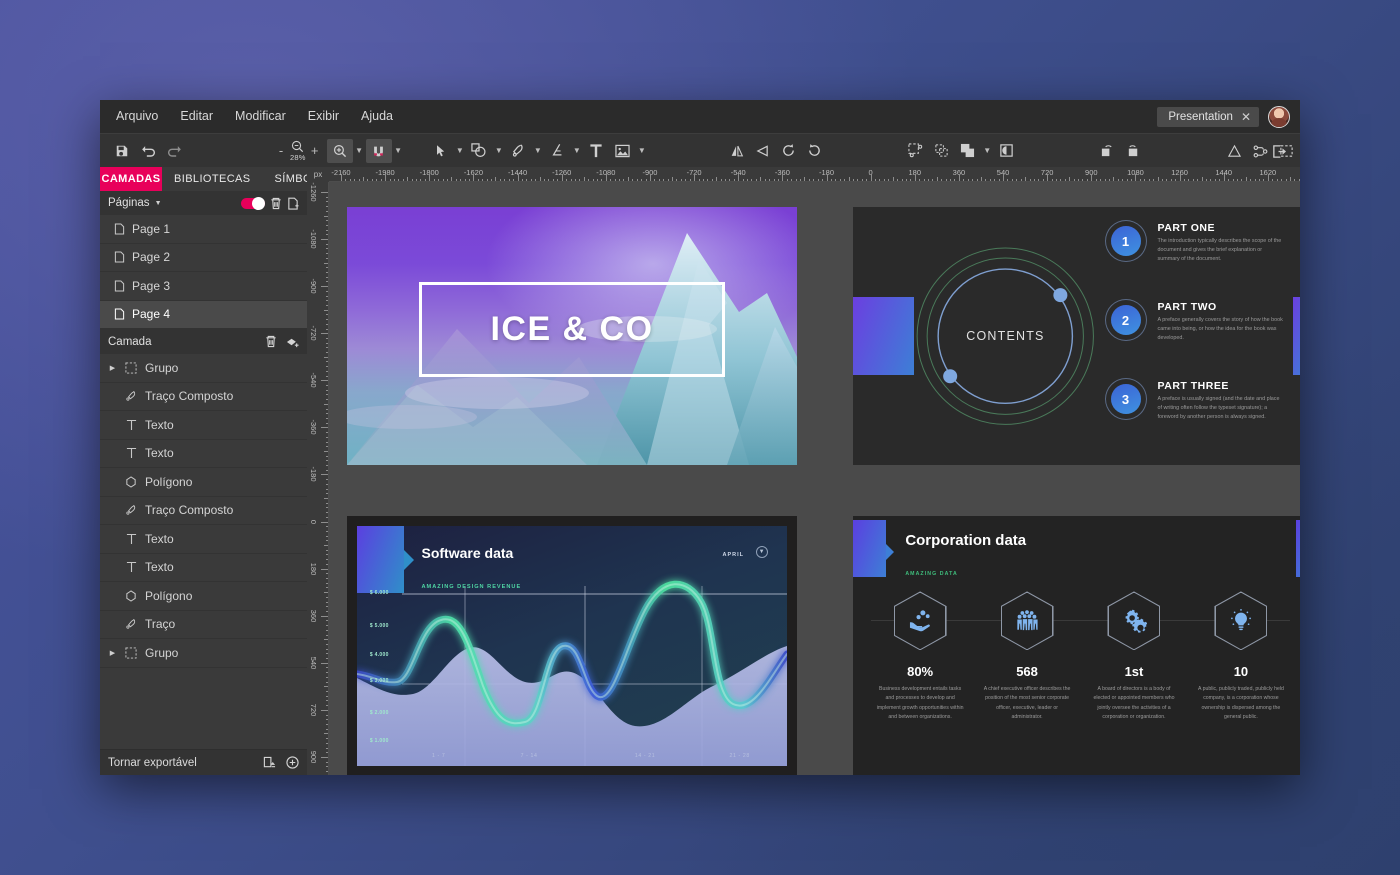 The image size is (1400, 875). What do you see at coordinates (815, 151) in the screenshot?
I see `rotate-cw-icon` at bounding box center [815, 151].